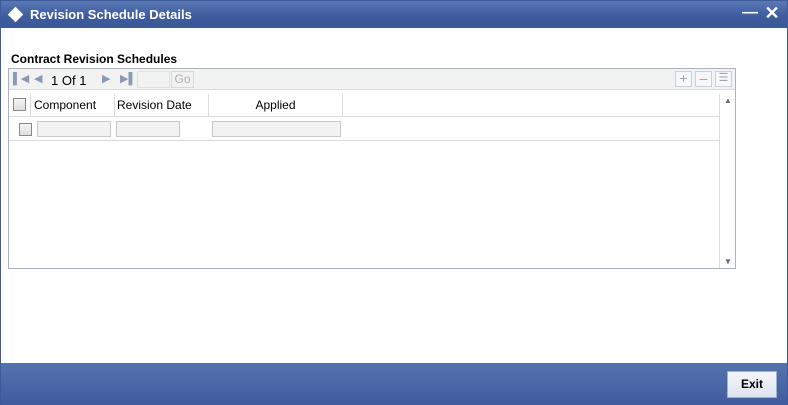 The width and height of the screenshot is (788, 405). Describe the element at coordinates (162, 105) in the screenshot. I see `column-header-revision-date: Revision Date` at that location.